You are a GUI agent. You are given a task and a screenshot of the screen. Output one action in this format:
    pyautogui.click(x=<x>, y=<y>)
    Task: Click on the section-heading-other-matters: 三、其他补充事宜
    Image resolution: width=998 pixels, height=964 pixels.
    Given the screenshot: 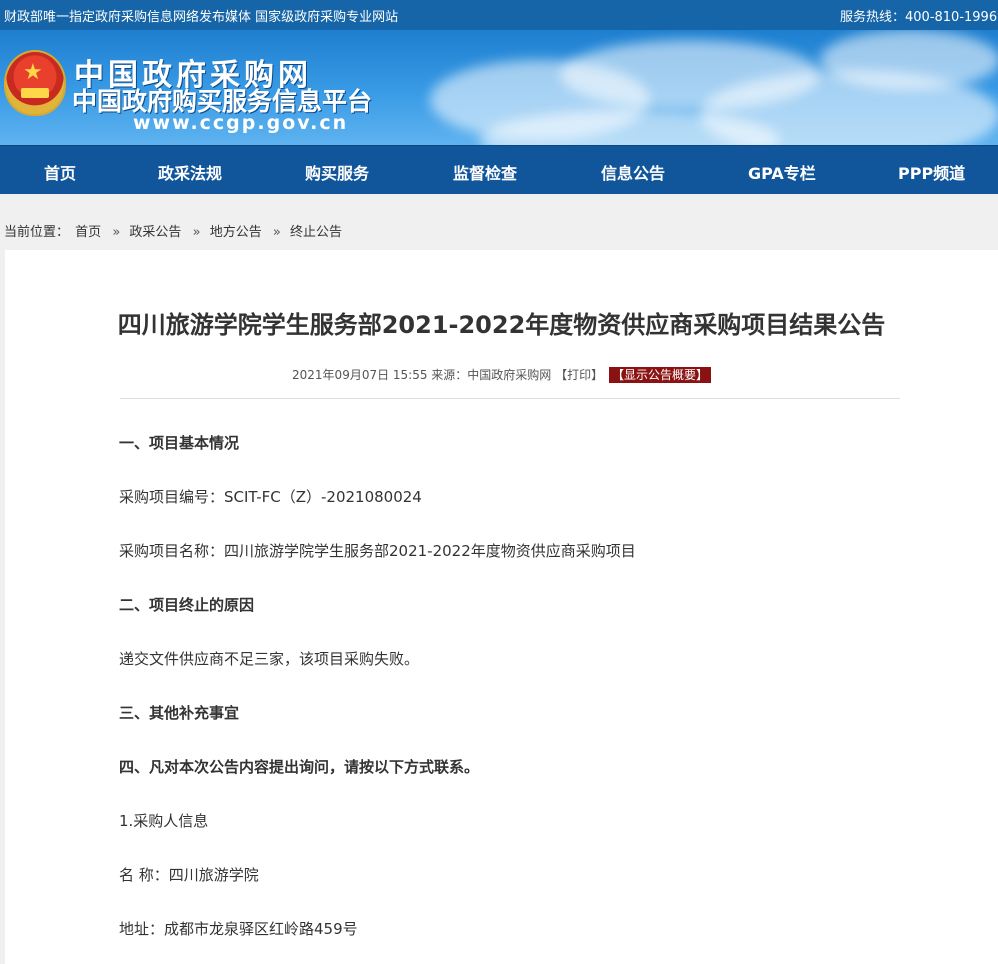 What is the action you would take?
    pyautogui.click(x=179, y=713)
    